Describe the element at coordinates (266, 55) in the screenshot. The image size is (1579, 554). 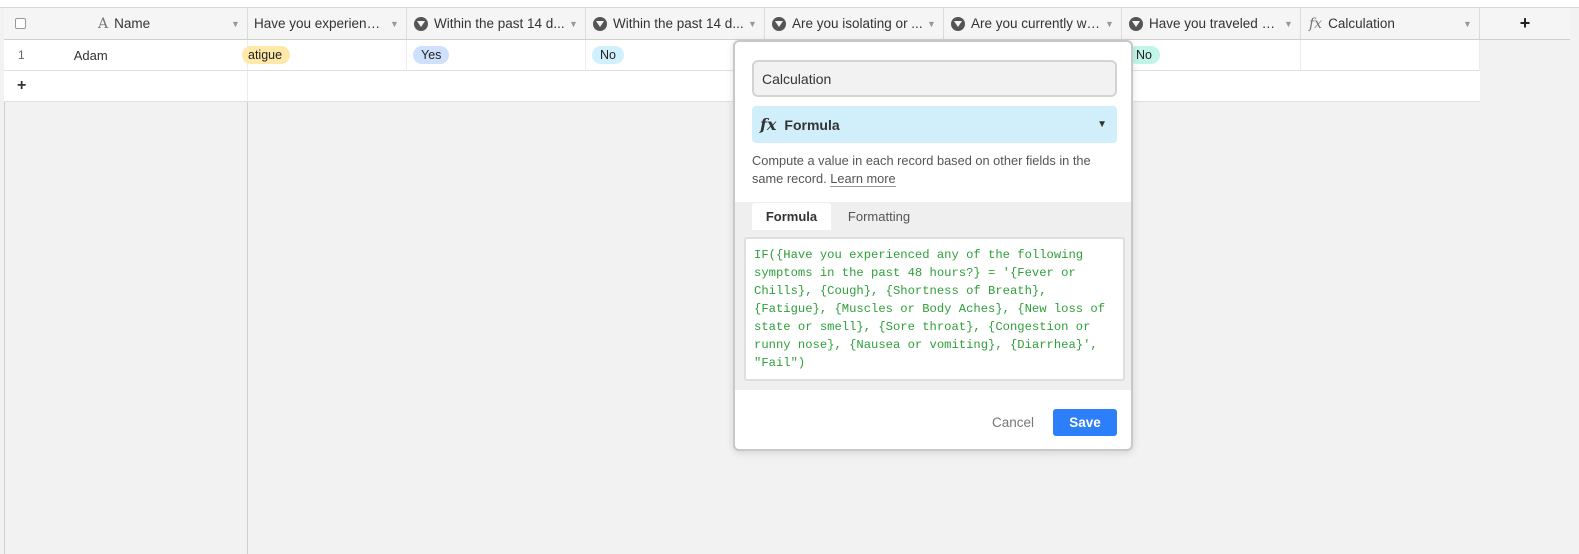
I see `select-pill: atigue` at that location.